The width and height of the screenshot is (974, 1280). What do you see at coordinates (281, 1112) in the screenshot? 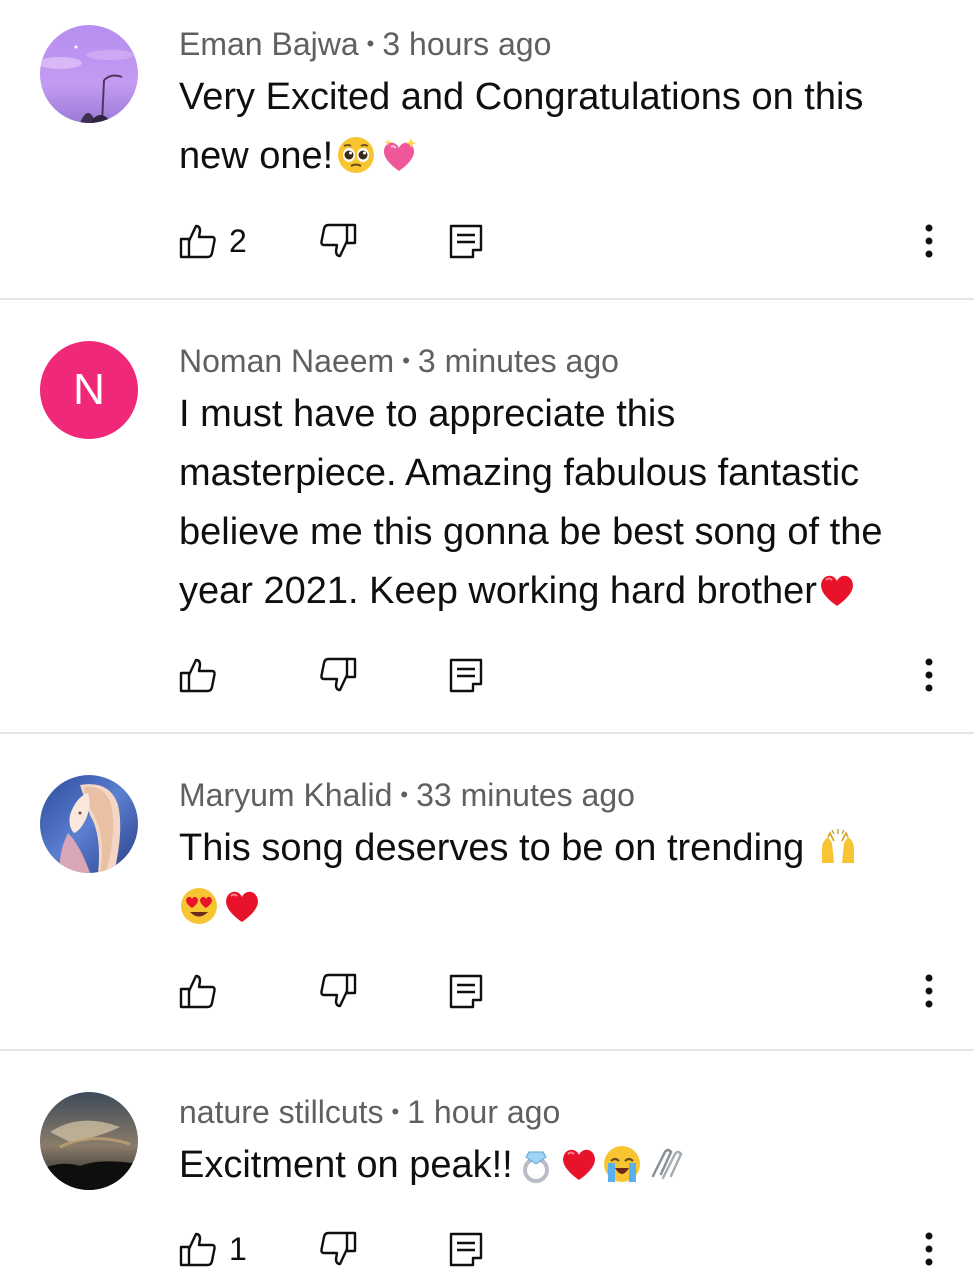
I see `author-name: nature stillcuts` at bounding box center [281, 1112].